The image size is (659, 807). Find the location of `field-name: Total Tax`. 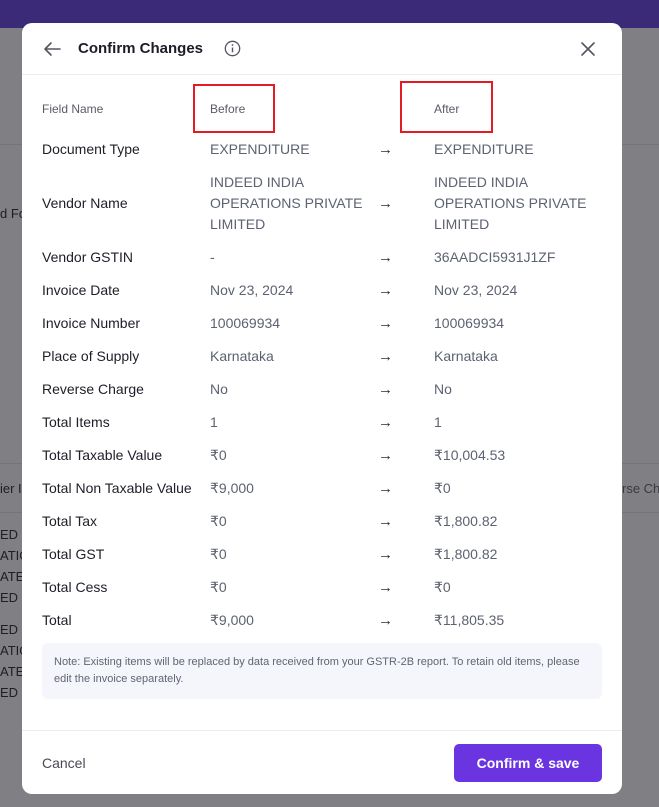

field-name: Total Tax is located at coordinates (69, 521).